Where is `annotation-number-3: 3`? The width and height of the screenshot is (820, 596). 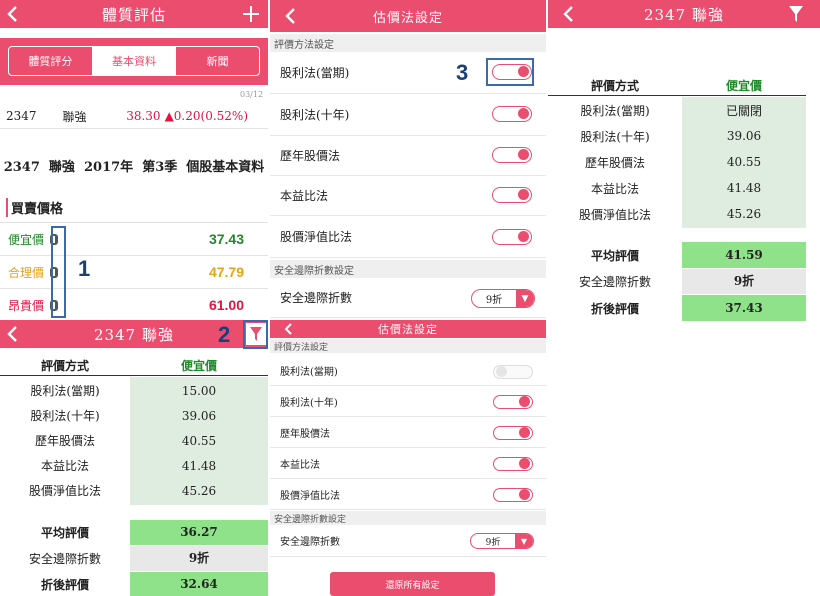
annotation-number-3: 3 is located at coordinates (462, 72).